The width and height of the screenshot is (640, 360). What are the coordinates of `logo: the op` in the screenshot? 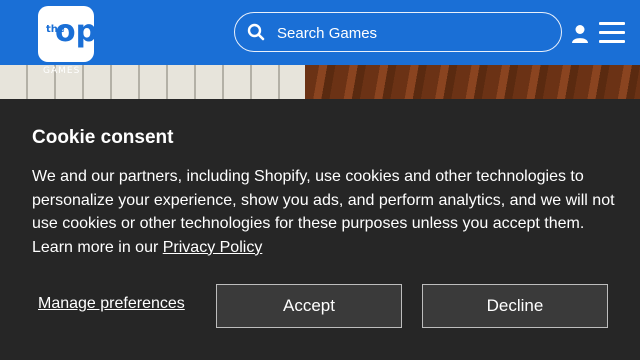 It's located at (68, 34).